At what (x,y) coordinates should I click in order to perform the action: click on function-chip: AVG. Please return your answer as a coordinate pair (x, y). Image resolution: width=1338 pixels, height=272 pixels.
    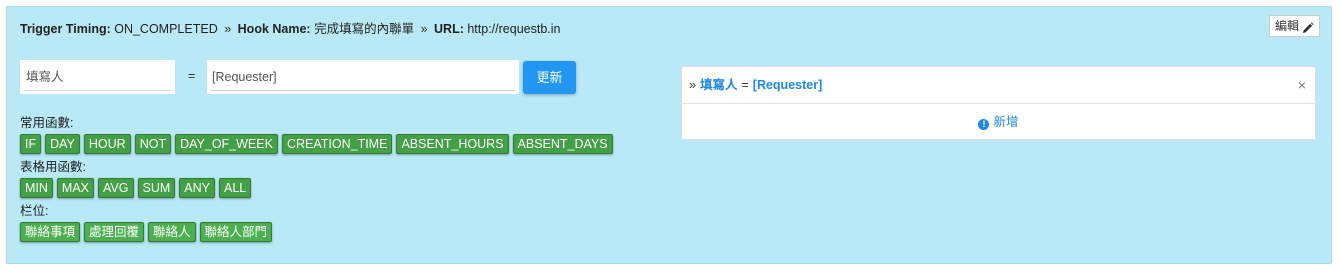
    Looking at the image, I should click on (116, 188).